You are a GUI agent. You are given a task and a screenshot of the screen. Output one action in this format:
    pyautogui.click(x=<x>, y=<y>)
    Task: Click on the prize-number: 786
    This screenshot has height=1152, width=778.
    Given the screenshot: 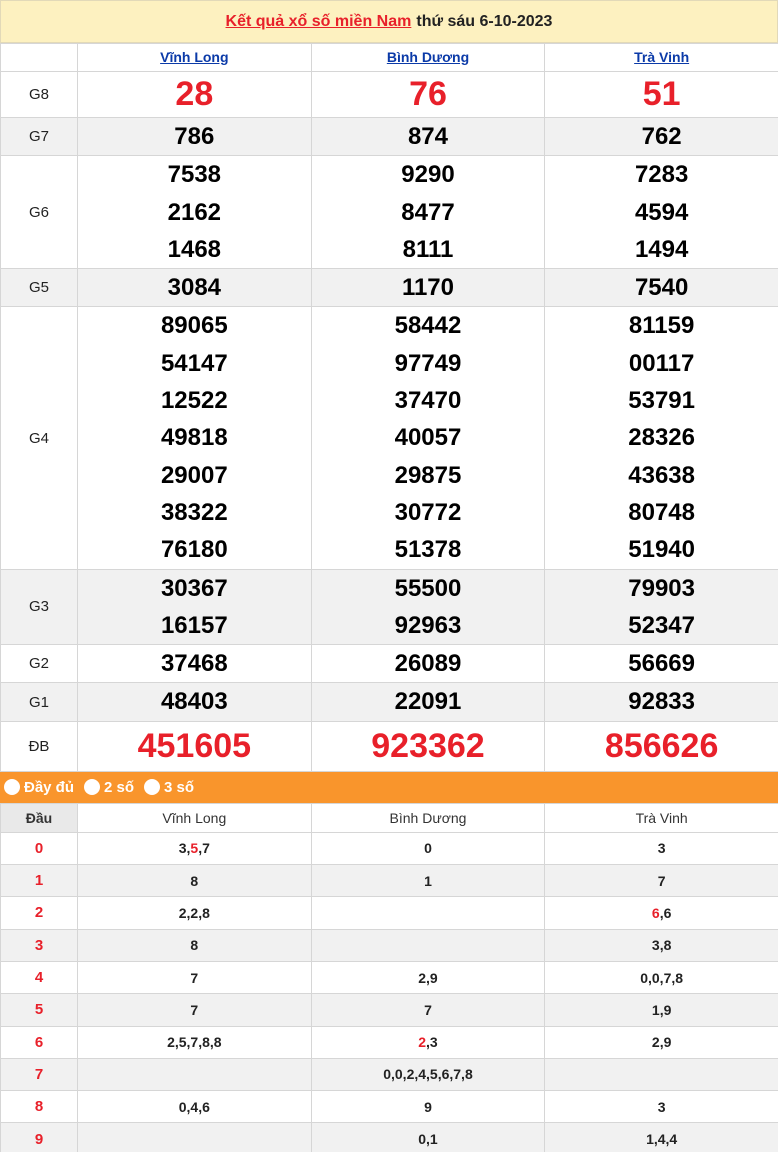 What is the action you would take?
    pyautogui.click(x=194, y=136)
    